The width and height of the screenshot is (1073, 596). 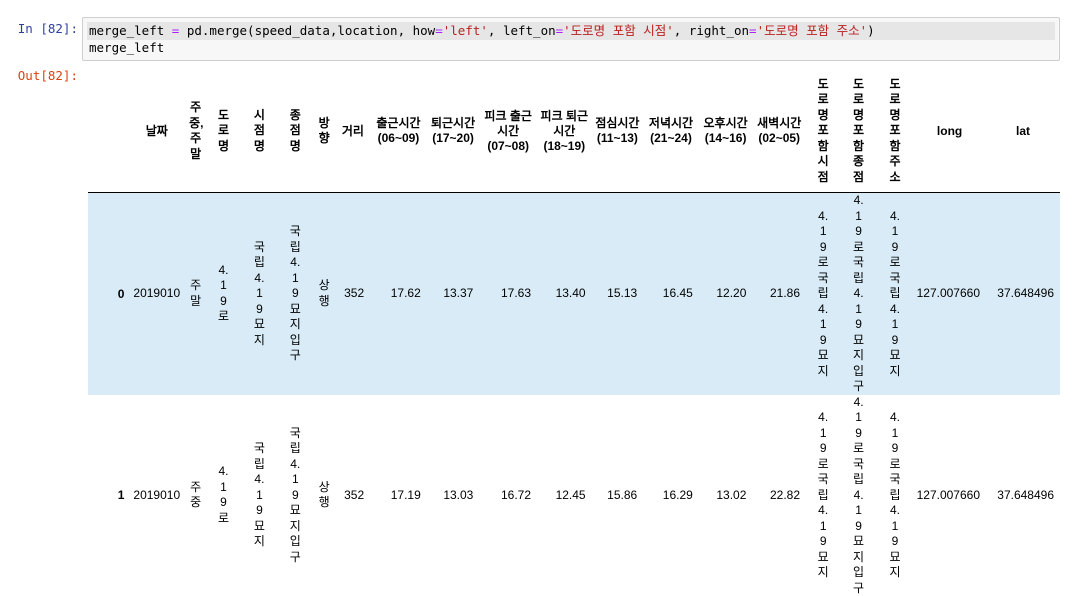 I want to click on column-header-label: 주중,주말, so click(x=195, y=131).